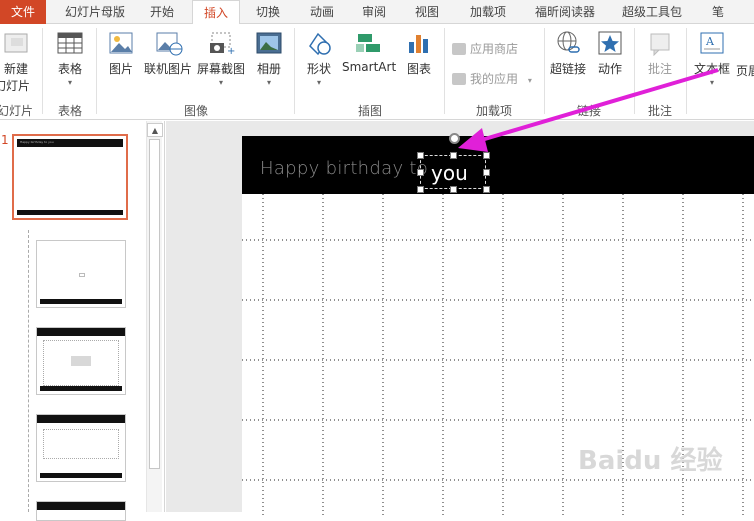 The height and width of the screenshot is (521, 754). Describe the element at coordinates (320, 44) in the screenshot. I see `shapes-icon` at that location.